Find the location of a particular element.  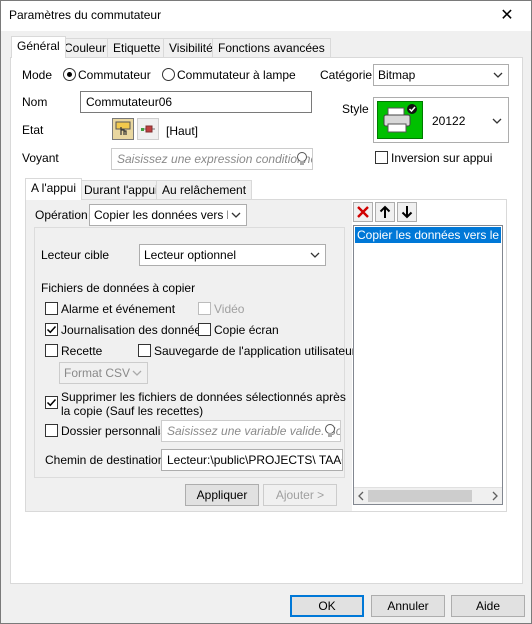

categorie-select: Bitmap is located at coordinates (441, 75).